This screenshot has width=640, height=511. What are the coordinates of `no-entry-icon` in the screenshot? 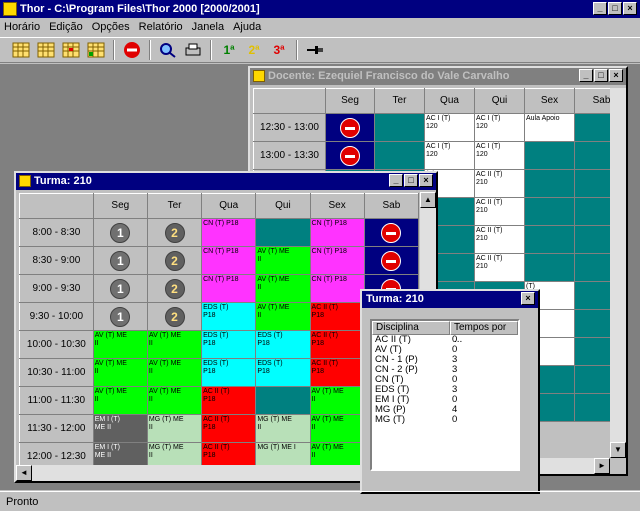 It's located at (132, 50).